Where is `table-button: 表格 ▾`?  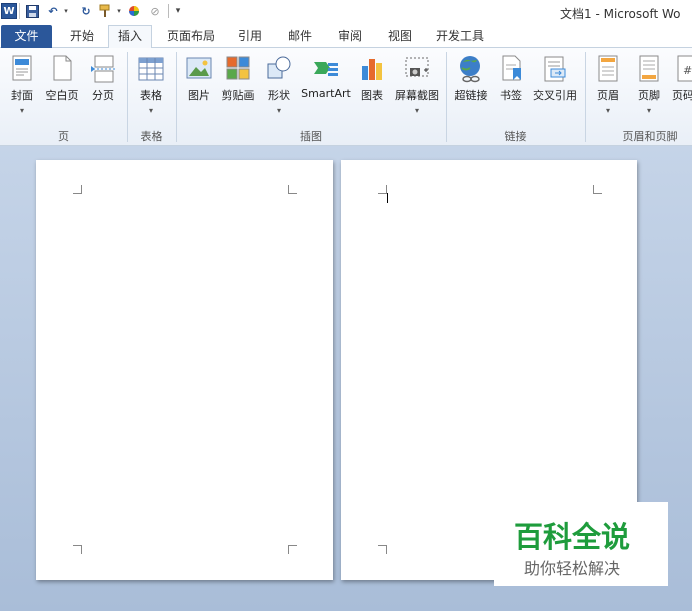
table-button: 表格 ▾ is located at coordinates (151, 83).